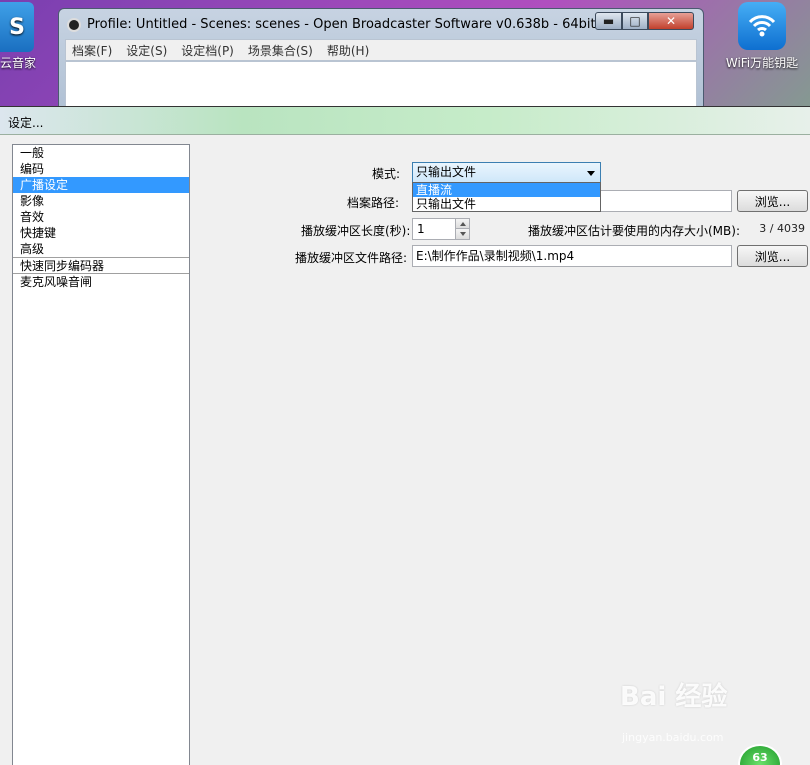  What do you see at coordinates (348, 50) in the screenshot?
I see `menu-help: 帮助(H)` at bounding box center [348, 50].